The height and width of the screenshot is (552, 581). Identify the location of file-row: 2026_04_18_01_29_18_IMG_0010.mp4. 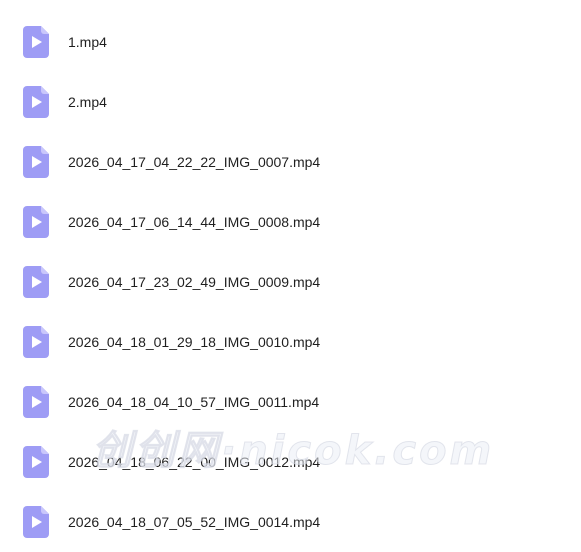
(290, 342).